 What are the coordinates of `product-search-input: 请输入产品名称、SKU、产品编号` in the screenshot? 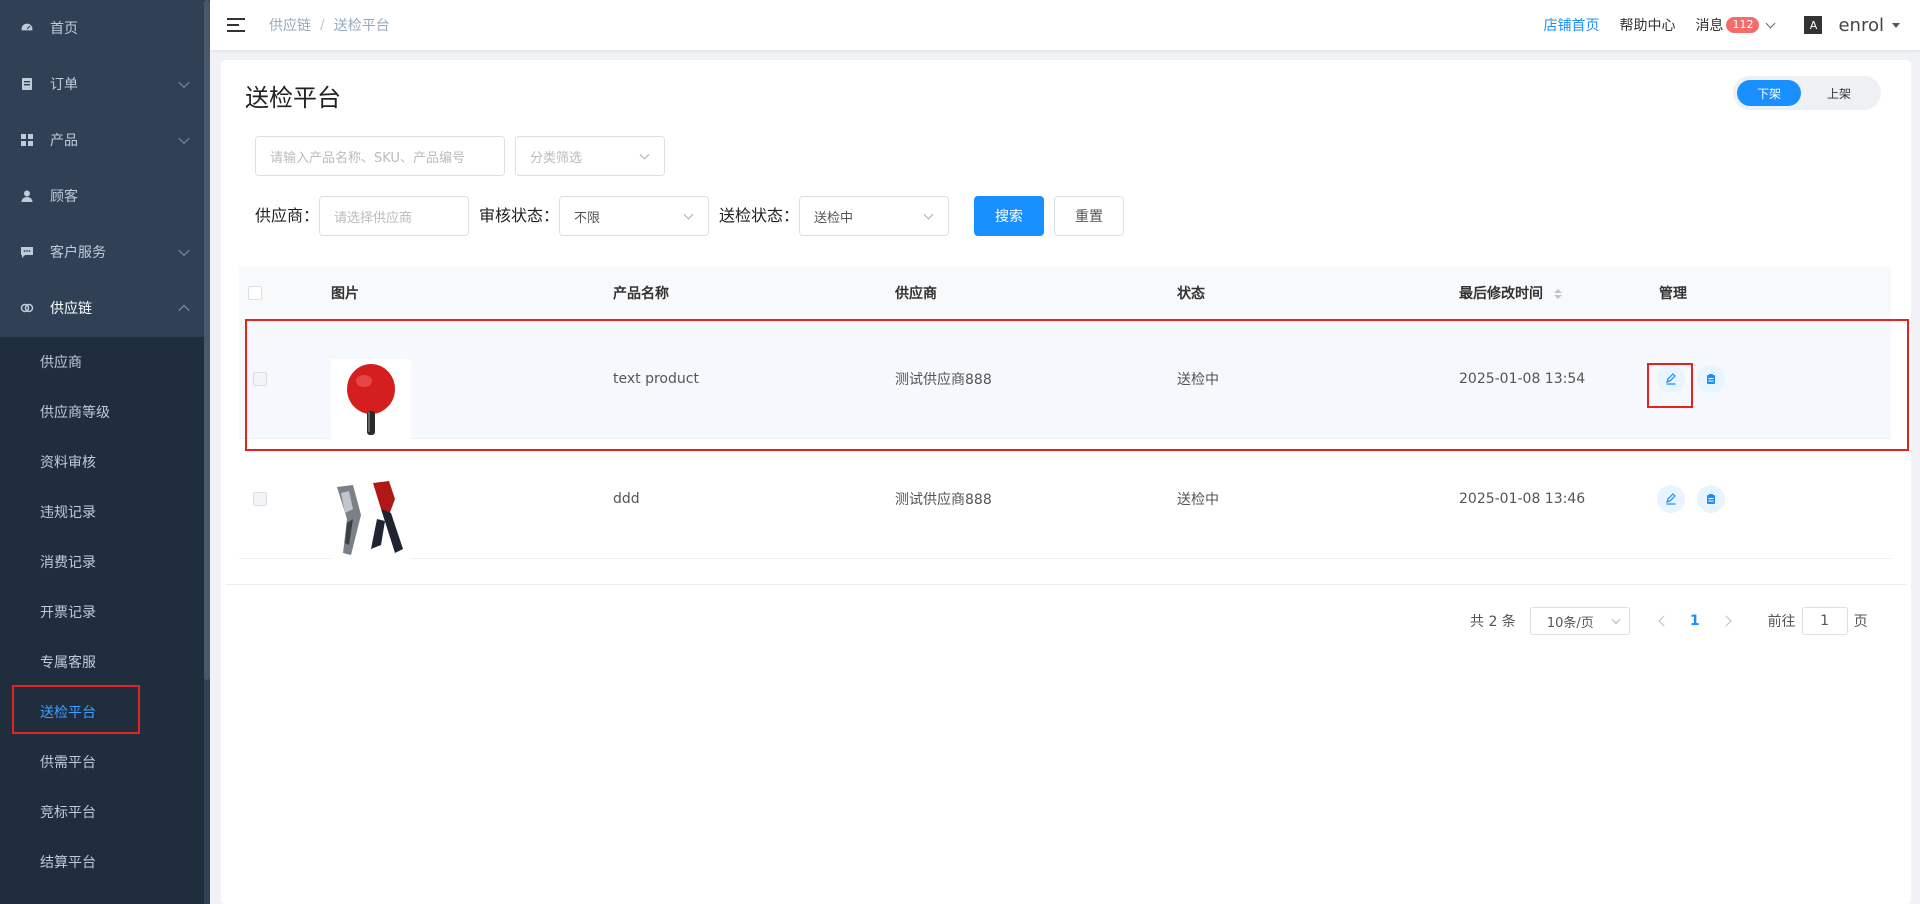 It's located at (380, 156).